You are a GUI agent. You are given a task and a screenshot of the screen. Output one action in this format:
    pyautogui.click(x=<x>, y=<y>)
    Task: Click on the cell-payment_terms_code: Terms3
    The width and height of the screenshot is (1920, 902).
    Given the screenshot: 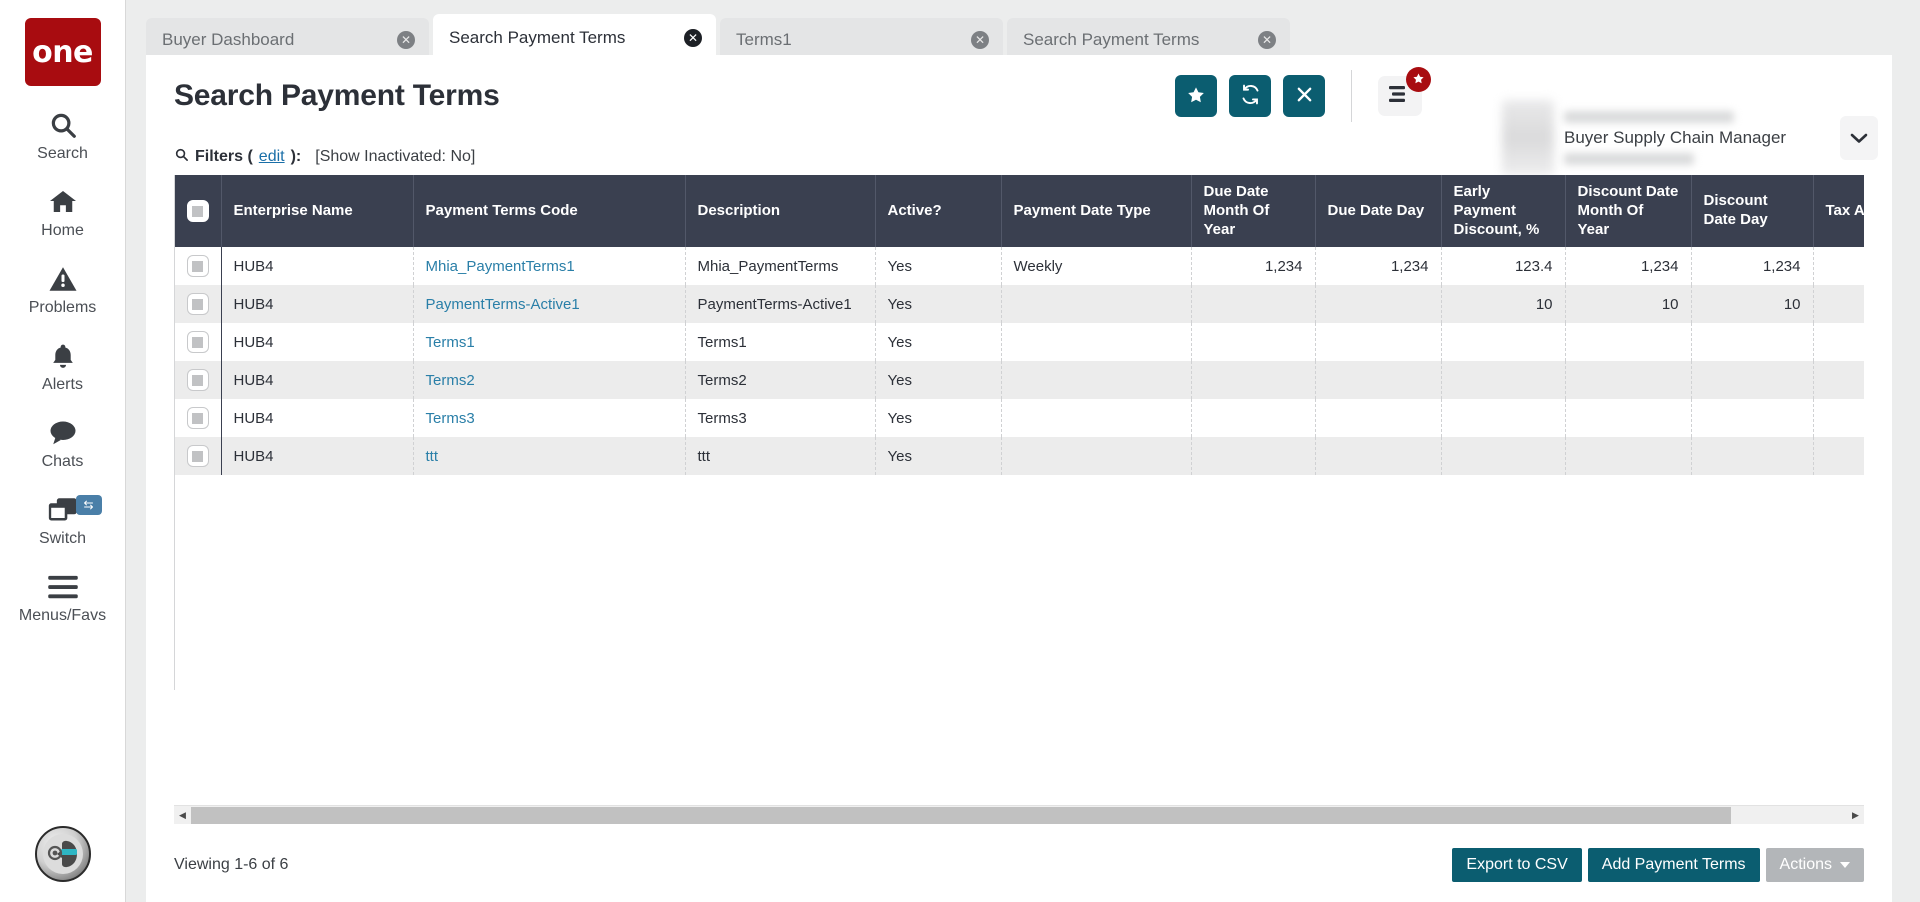 What is the action you would take?
    pyautogui.click(x=549, y=418)
    